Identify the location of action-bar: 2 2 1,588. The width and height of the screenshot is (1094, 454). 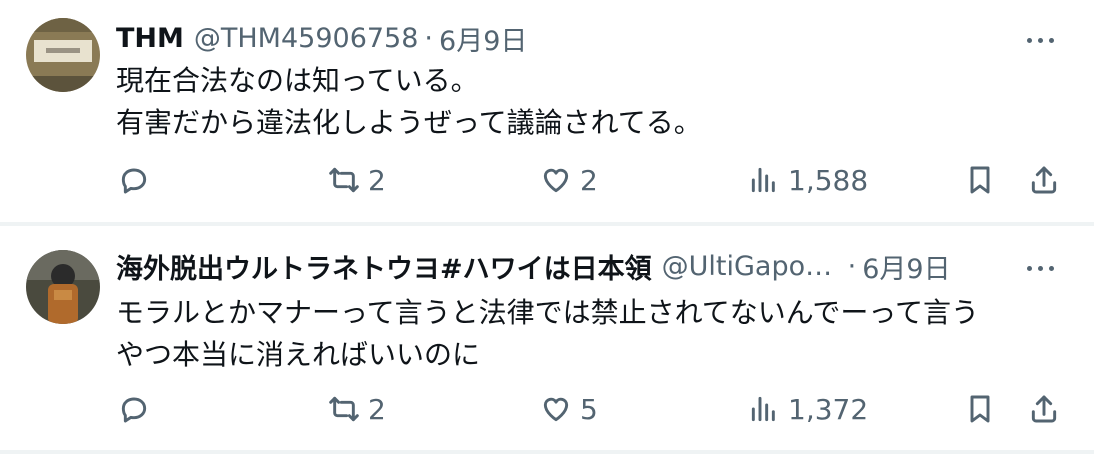
(590, 180).